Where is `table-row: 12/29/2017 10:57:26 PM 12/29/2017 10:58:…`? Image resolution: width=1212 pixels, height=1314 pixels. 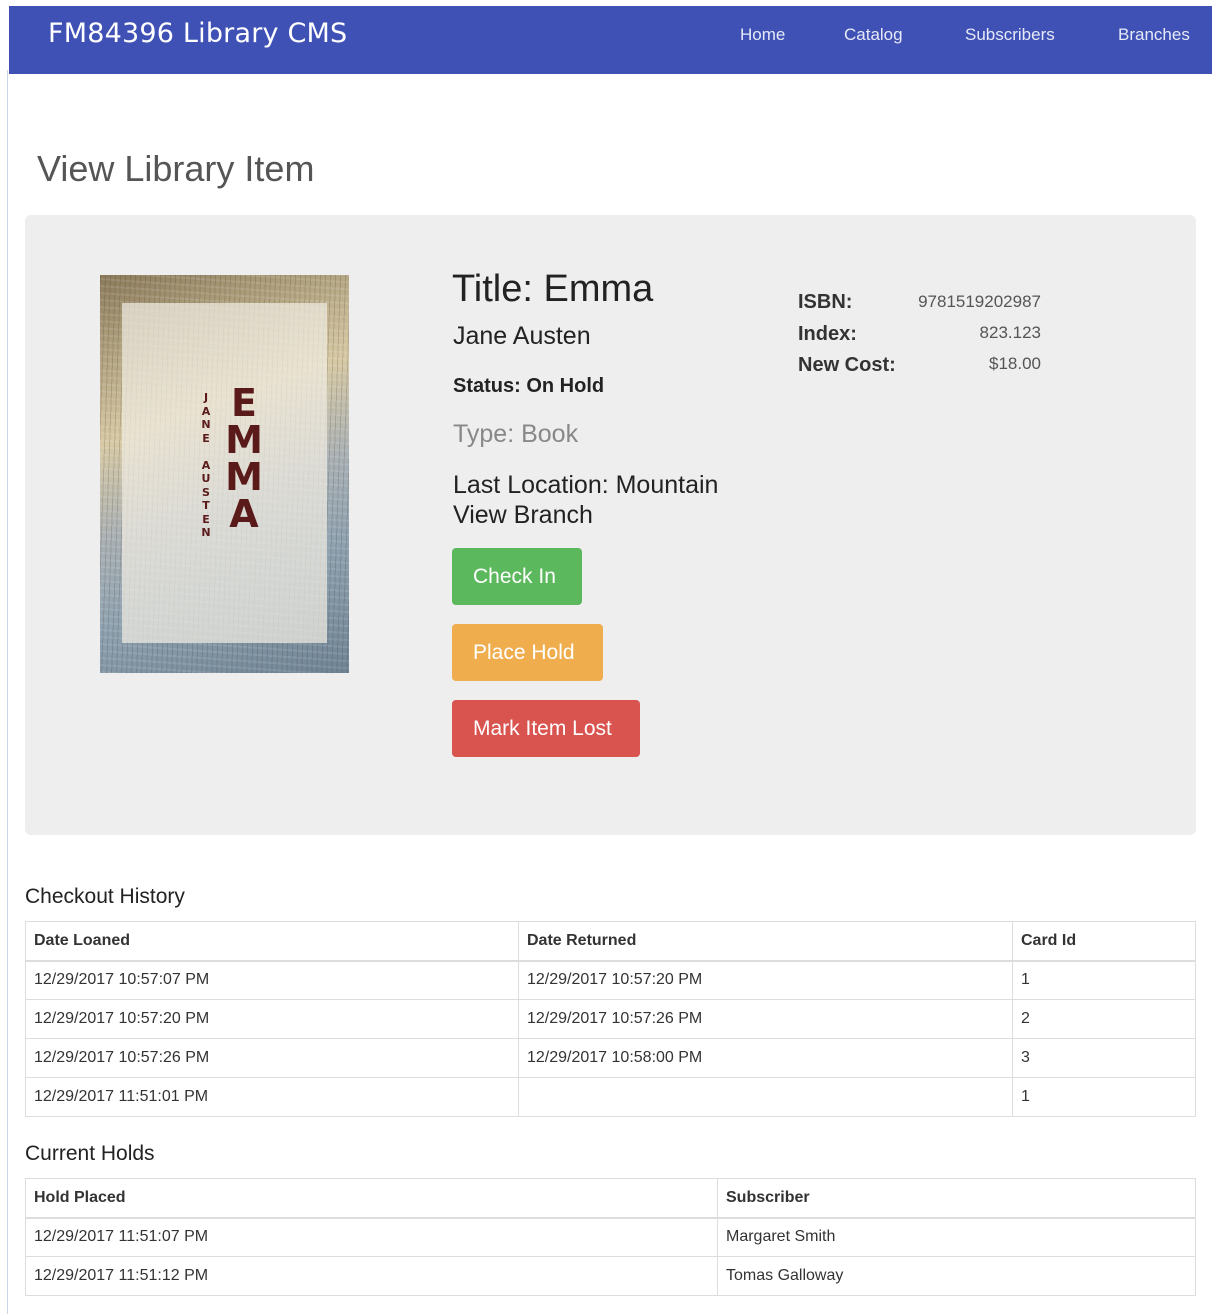
table-row: 12/29/2017 10:57:26 PM 12/29/2017 10:58:… is located at coordinates (610, 1058).